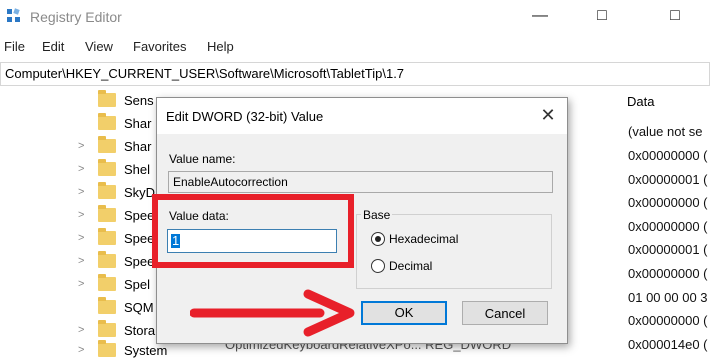  I want to click on radio-decimal, so click(378, 266).